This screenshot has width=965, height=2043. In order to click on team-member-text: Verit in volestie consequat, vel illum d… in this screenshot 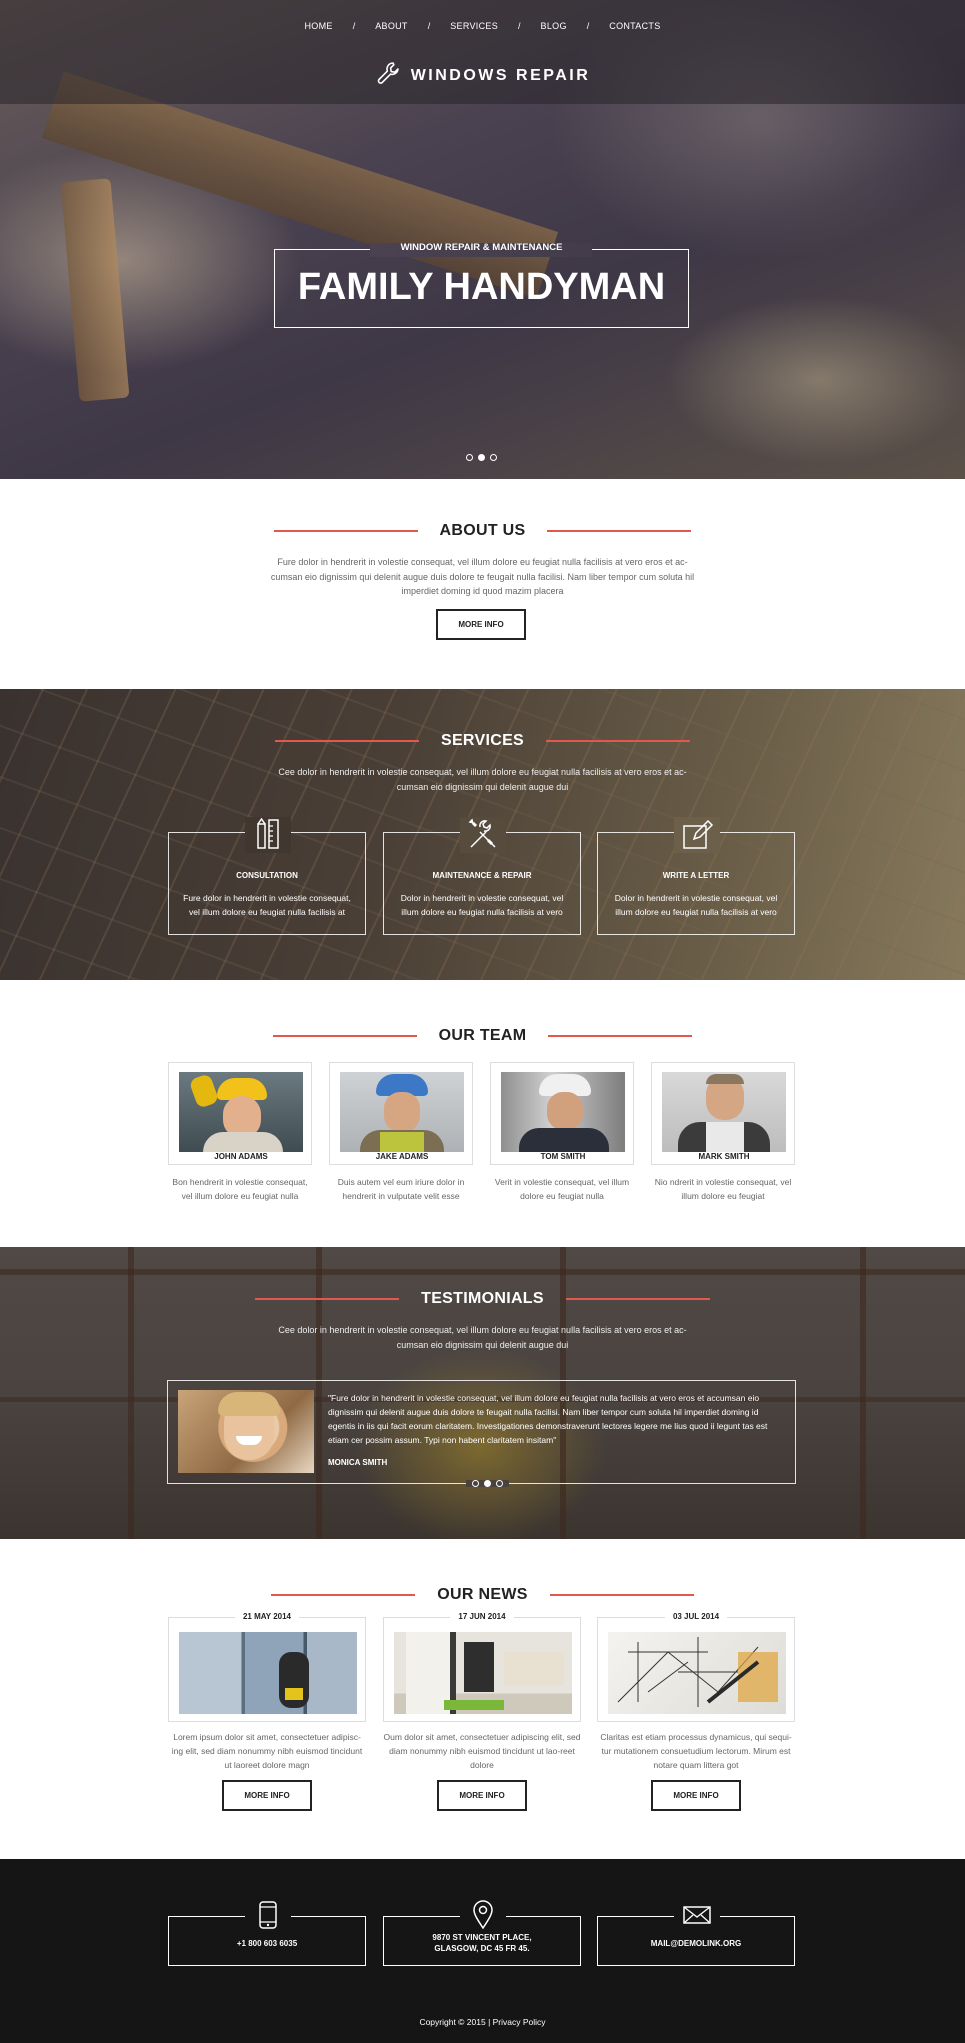, I will do `click(562, 1189)`.